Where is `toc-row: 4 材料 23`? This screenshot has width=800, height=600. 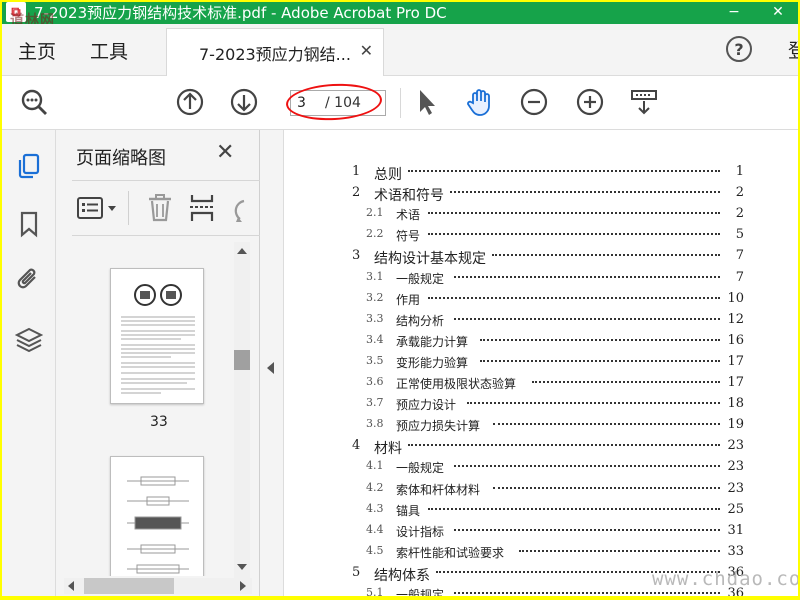
toc-row: 4 材料 23 is located at coordinates (514, 448).